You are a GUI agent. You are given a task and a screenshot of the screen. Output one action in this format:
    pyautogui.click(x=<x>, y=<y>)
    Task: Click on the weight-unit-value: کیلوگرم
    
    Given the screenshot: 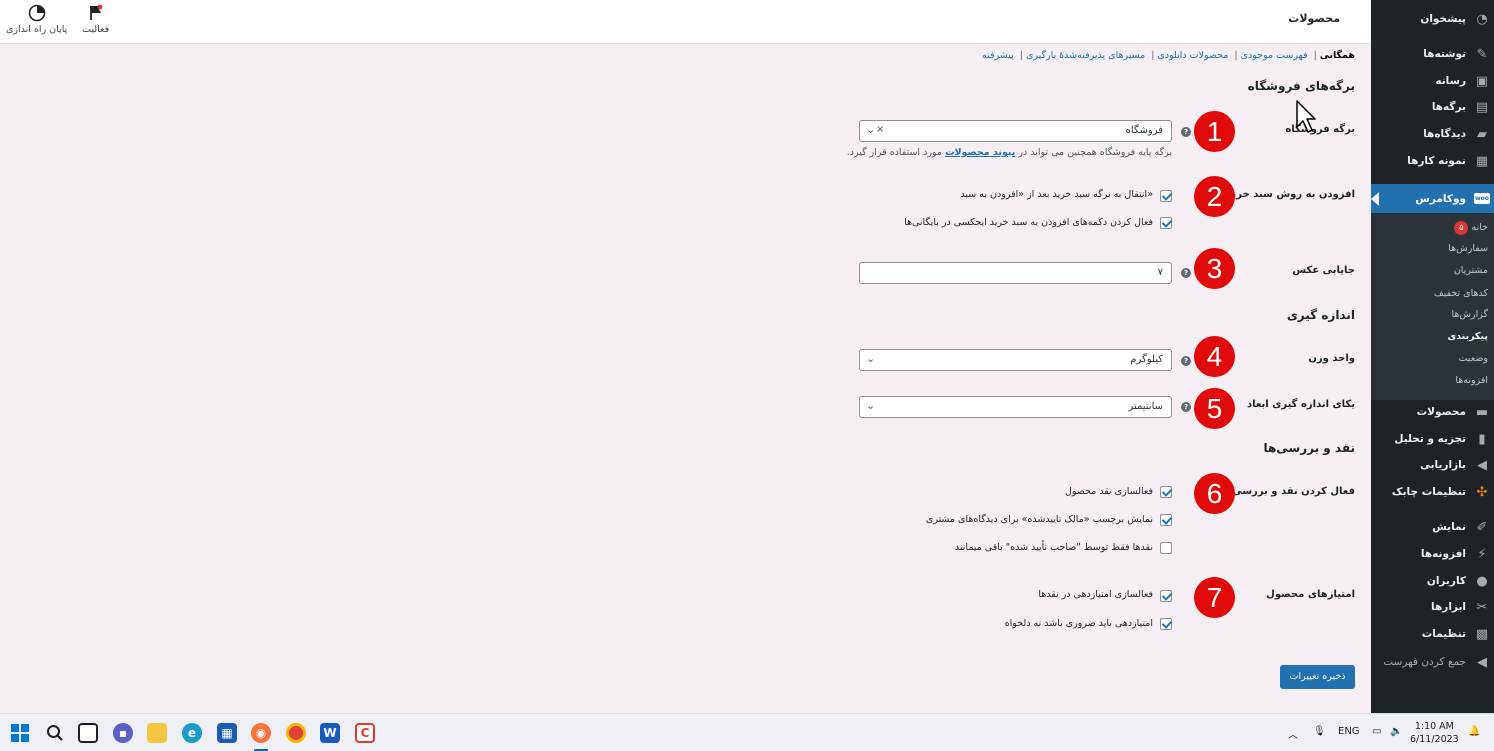 What is the action you would take?
    pyautogui.click(x=1146, y=359)
    